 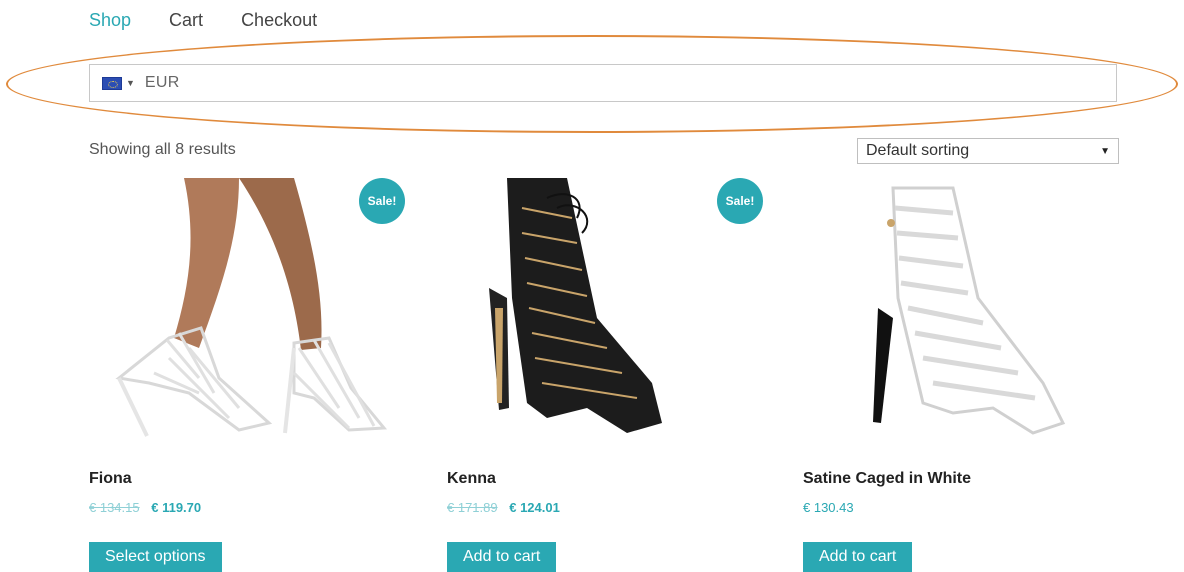 I want to click on select-options-button: Select options, so click(x=155, y=557).